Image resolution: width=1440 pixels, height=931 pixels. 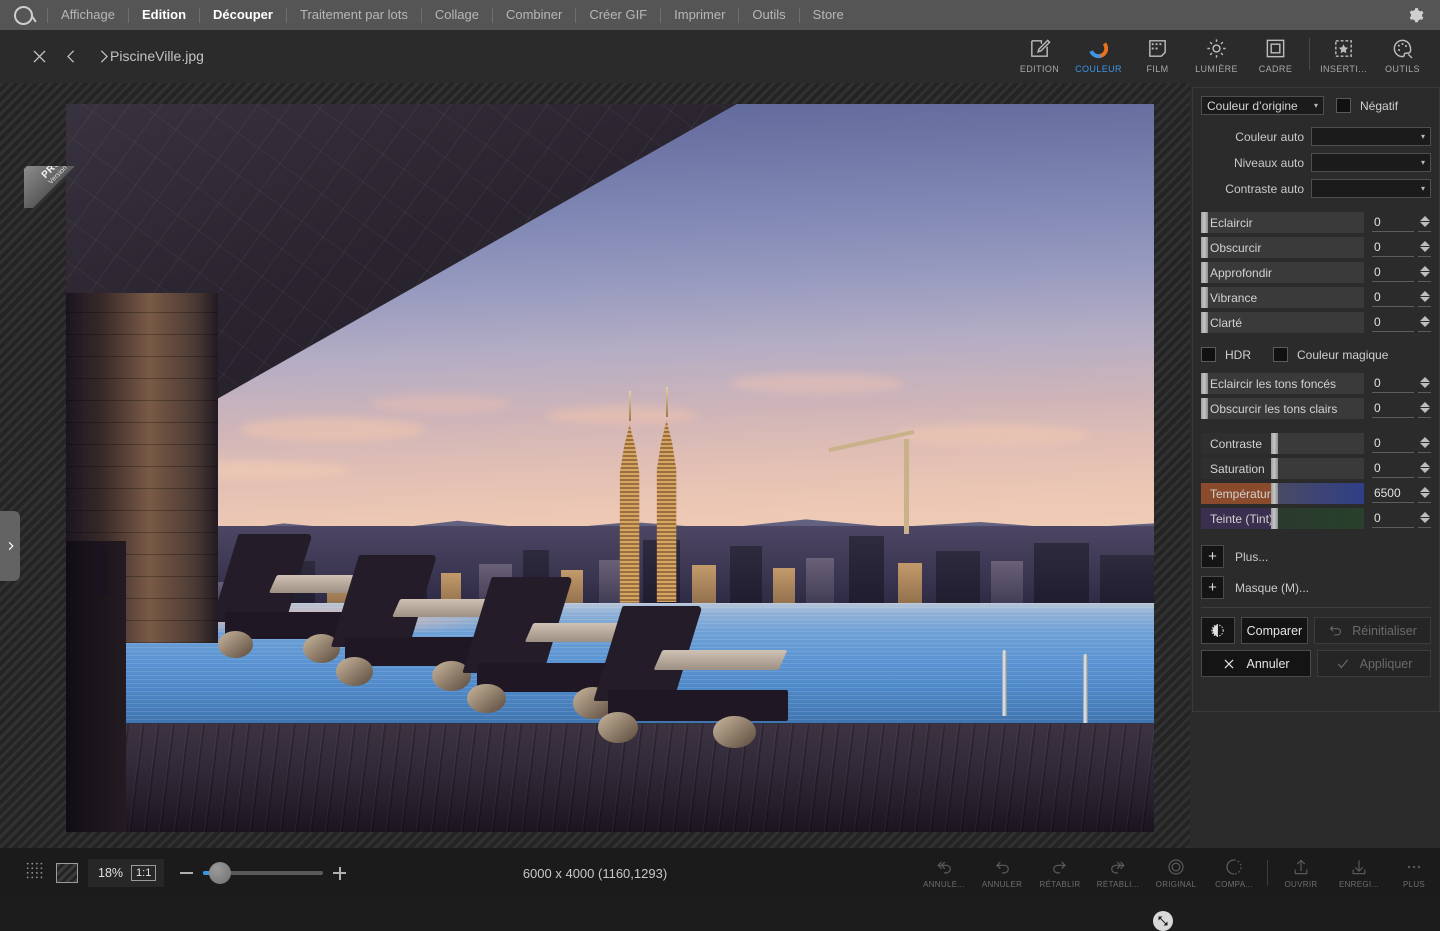 I want to click on menu-item-edition: Edition, so click(x=164, y=15).